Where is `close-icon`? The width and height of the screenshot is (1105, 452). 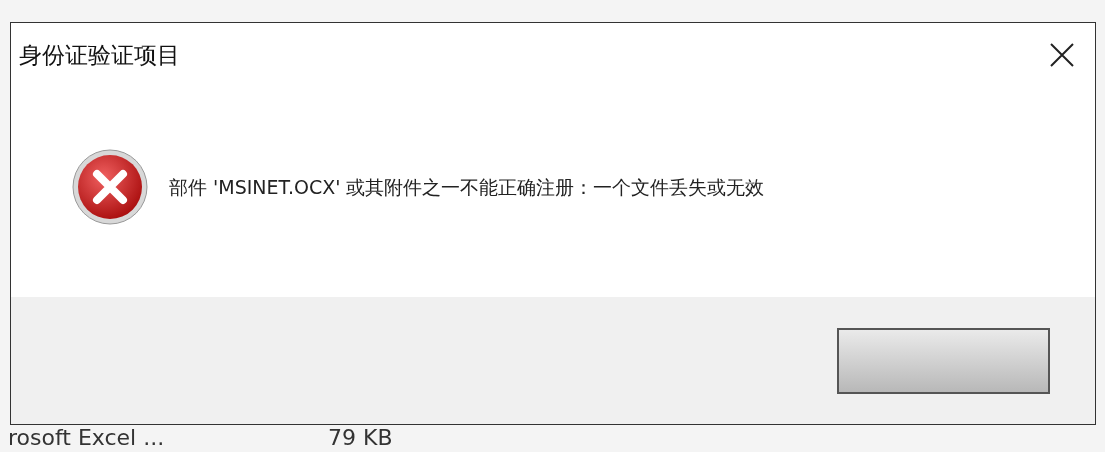
close-icon is located at coordinates (1062, 55).